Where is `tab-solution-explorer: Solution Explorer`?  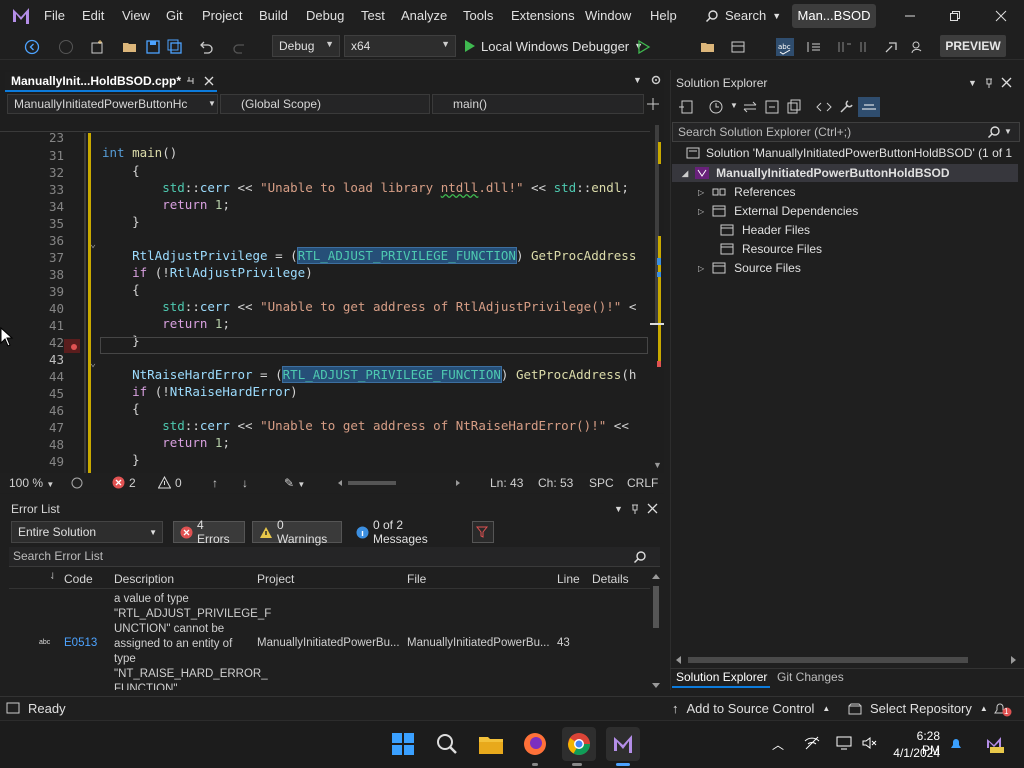 tab-solution-explorer: Solution Explorer is located at coordinates (721, 677).